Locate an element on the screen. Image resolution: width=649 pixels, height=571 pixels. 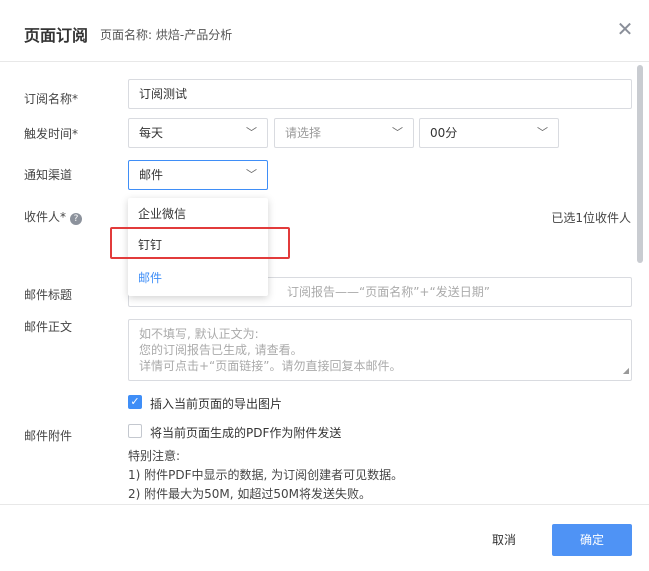
confirm-button: 确定 is located at coordinates (592, 540).